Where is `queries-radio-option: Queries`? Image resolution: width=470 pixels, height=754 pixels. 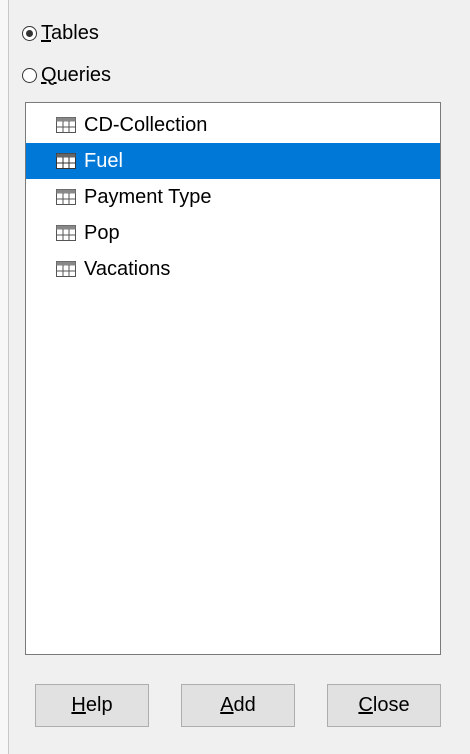 queries-radio-option: Queries is located at coordinates (66, 75).